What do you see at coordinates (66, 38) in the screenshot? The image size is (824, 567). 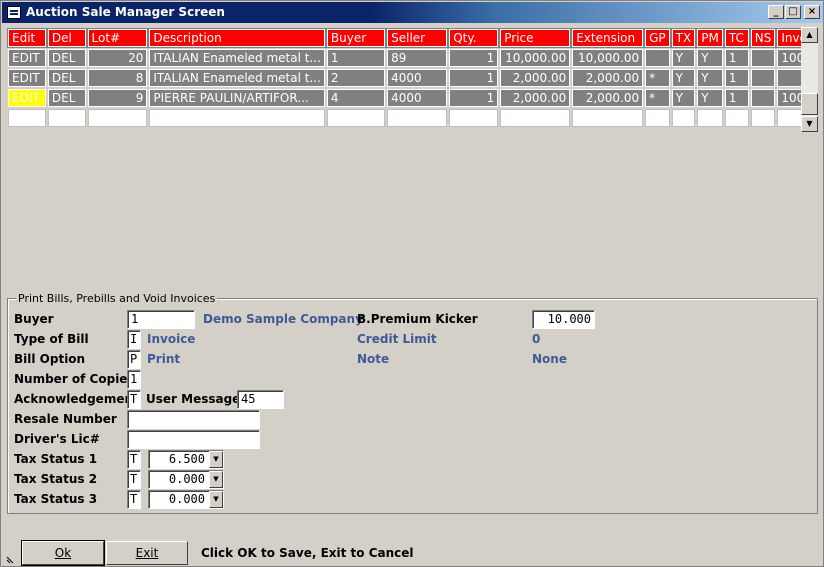 I see `col-header-del: Del` at bounding box center [66, 38].